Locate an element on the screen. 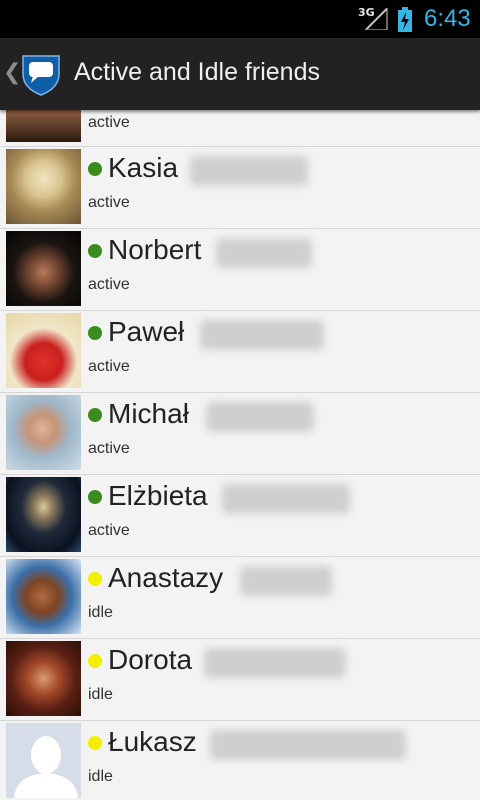 The width and height of the screenshot is (480, 800). friend-name: Łukasz is located at coordinates (152, 741).